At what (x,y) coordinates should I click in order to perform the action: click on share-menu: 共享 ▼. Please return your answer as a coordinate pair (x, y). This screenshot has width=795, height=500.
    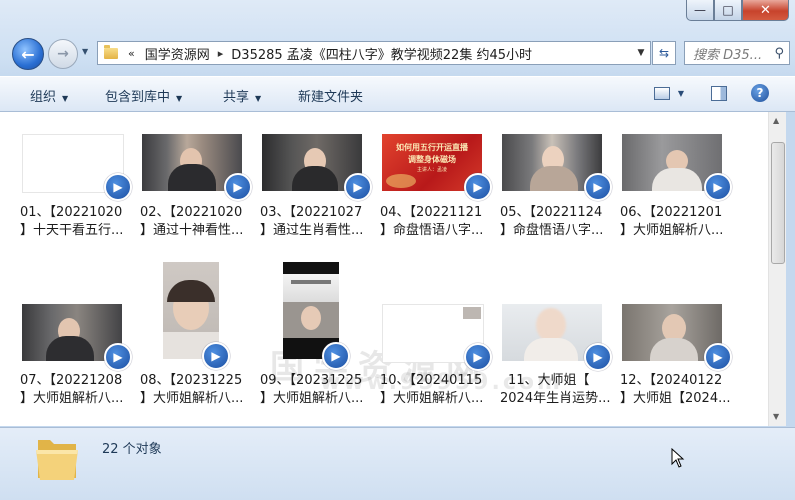
    Looking at the image, I should click on (242, 95).